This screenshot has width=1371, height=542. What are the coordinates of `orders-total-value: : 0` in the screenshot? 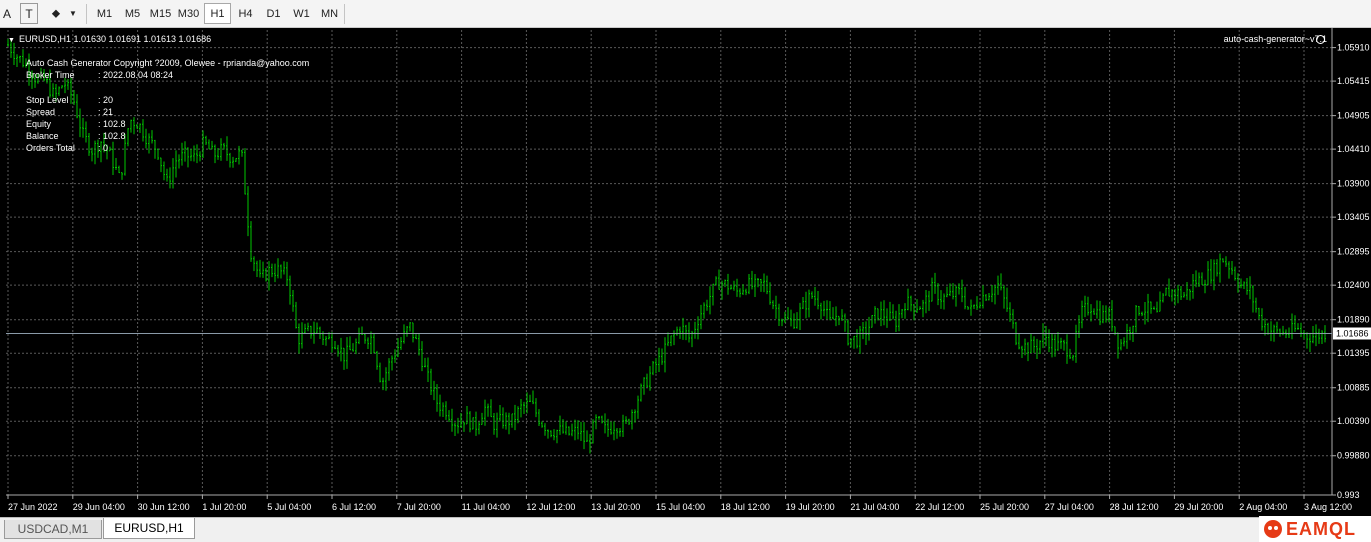 It's located at (103, 148).